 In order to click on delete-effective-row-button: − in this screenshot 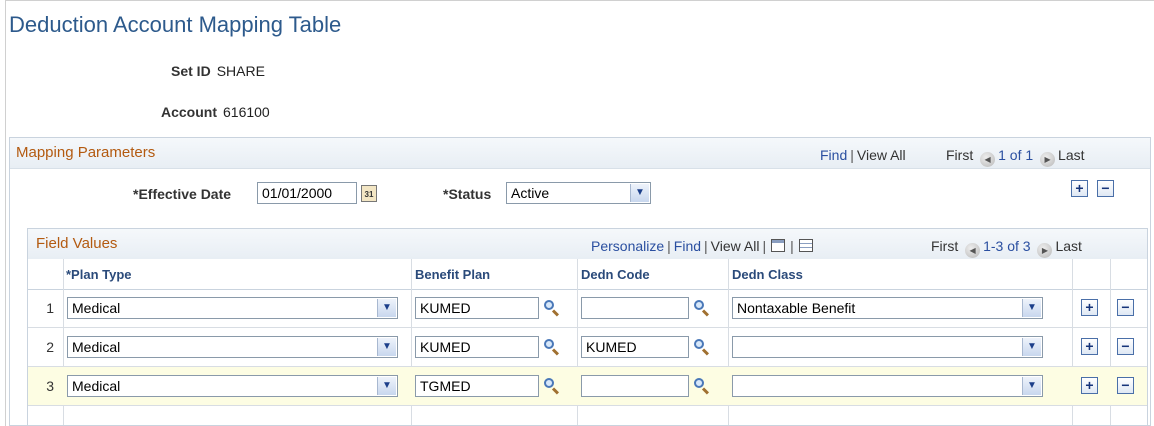, I will do `click(1105, 188)`.